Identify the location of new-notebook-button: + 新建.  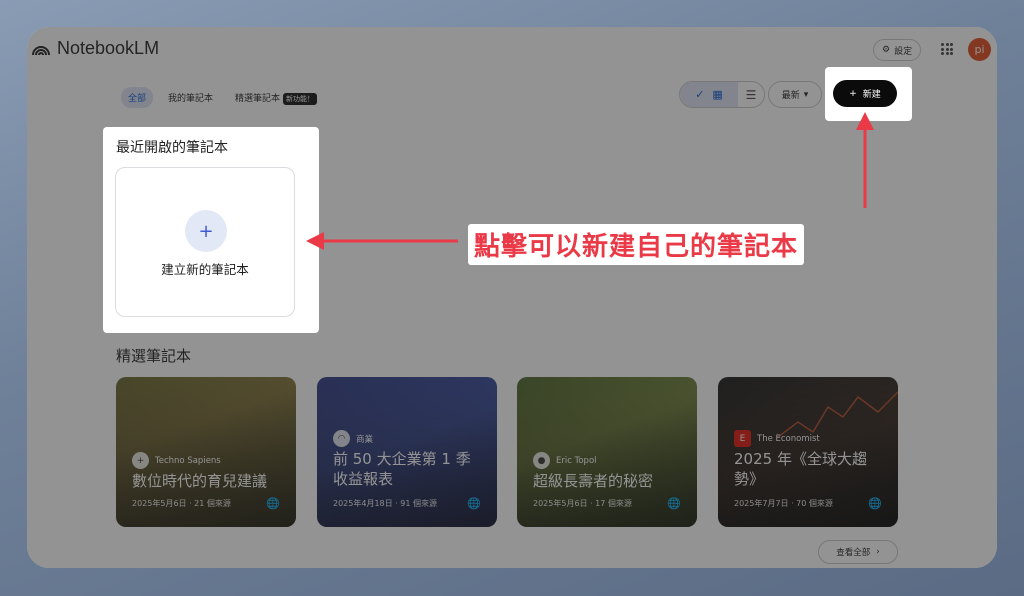
(865, 93).